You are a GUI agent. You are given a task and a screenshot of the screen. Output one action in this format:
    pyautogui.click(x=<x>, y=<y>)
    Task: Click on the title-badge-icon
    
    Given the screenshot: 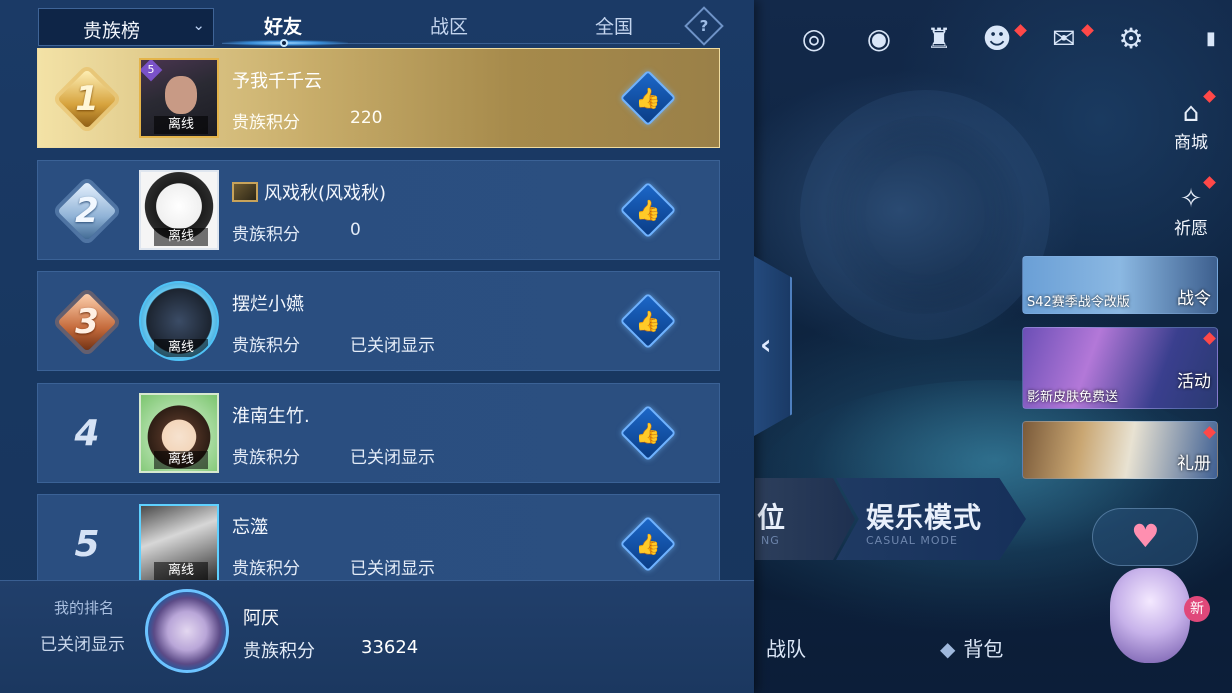 What is the action you would take?
    pyautogui.click(x=245, y=192)
    